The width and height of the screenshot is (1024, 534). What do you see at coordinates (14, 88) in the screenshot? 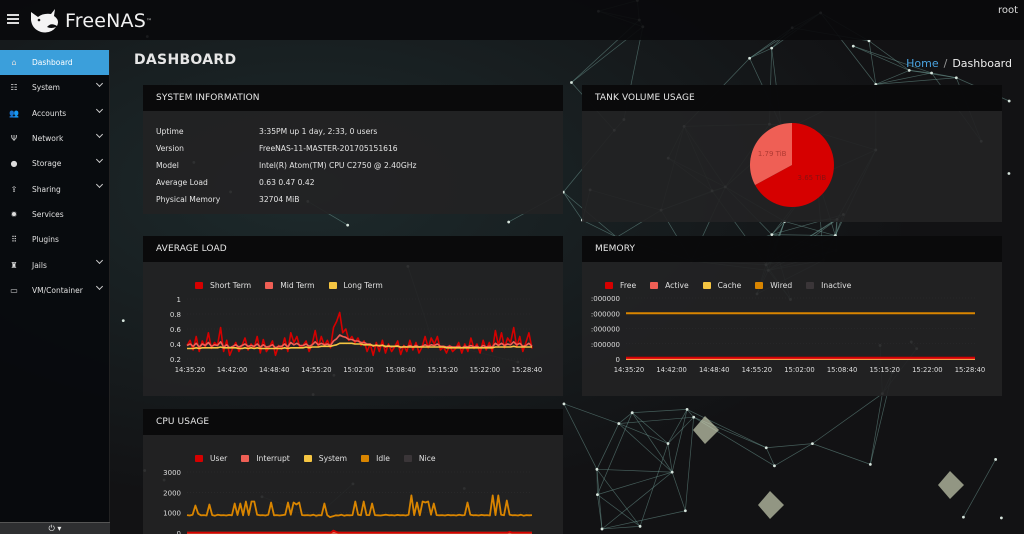
I see `sliders-icon: ☷` at bounding box center [14, 88].